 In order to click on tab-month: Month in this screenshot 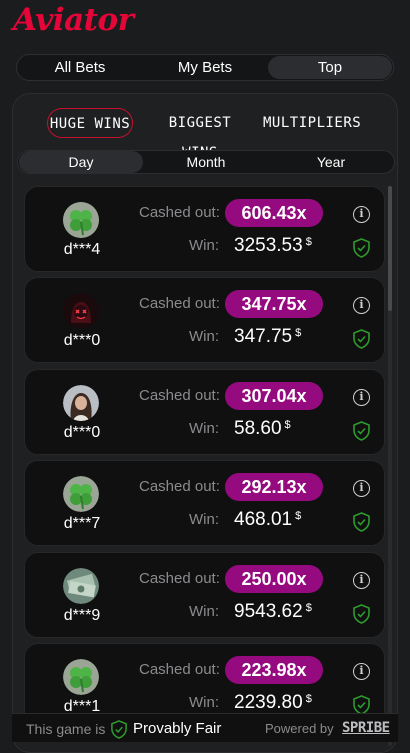, I will do `click(206, 162)`.